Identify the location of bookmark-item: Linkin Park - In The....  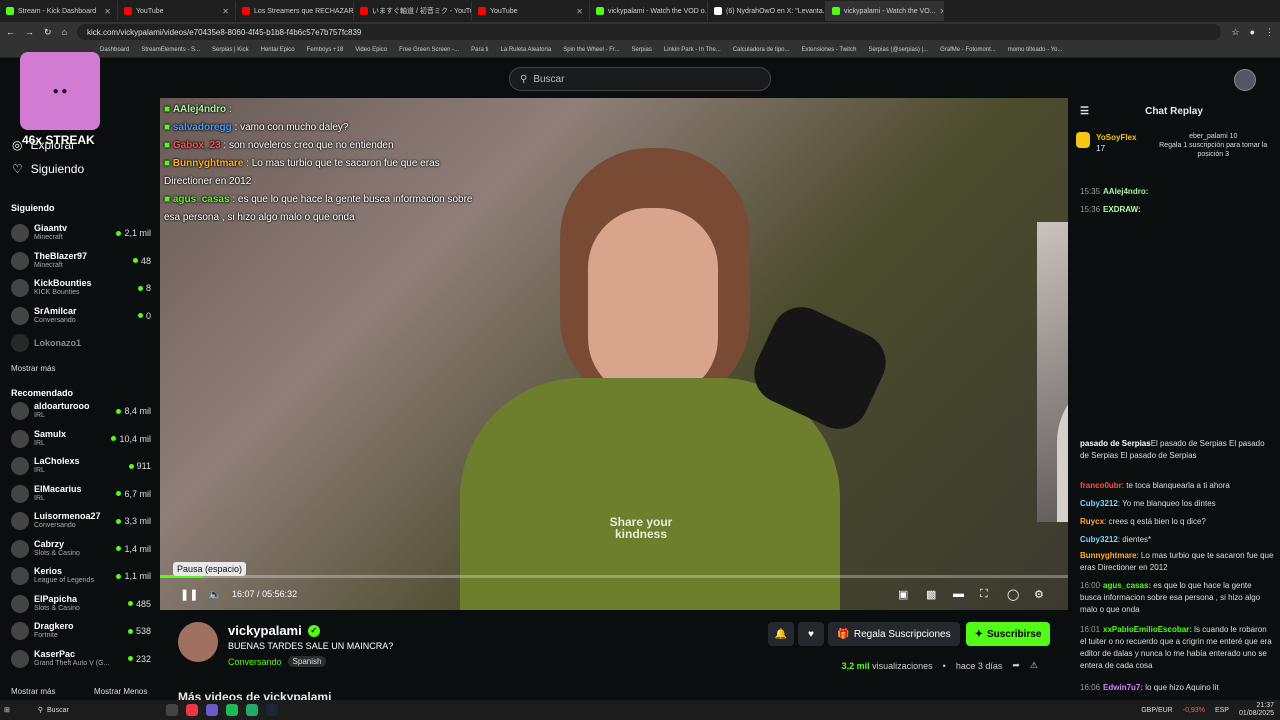
(692, 50).